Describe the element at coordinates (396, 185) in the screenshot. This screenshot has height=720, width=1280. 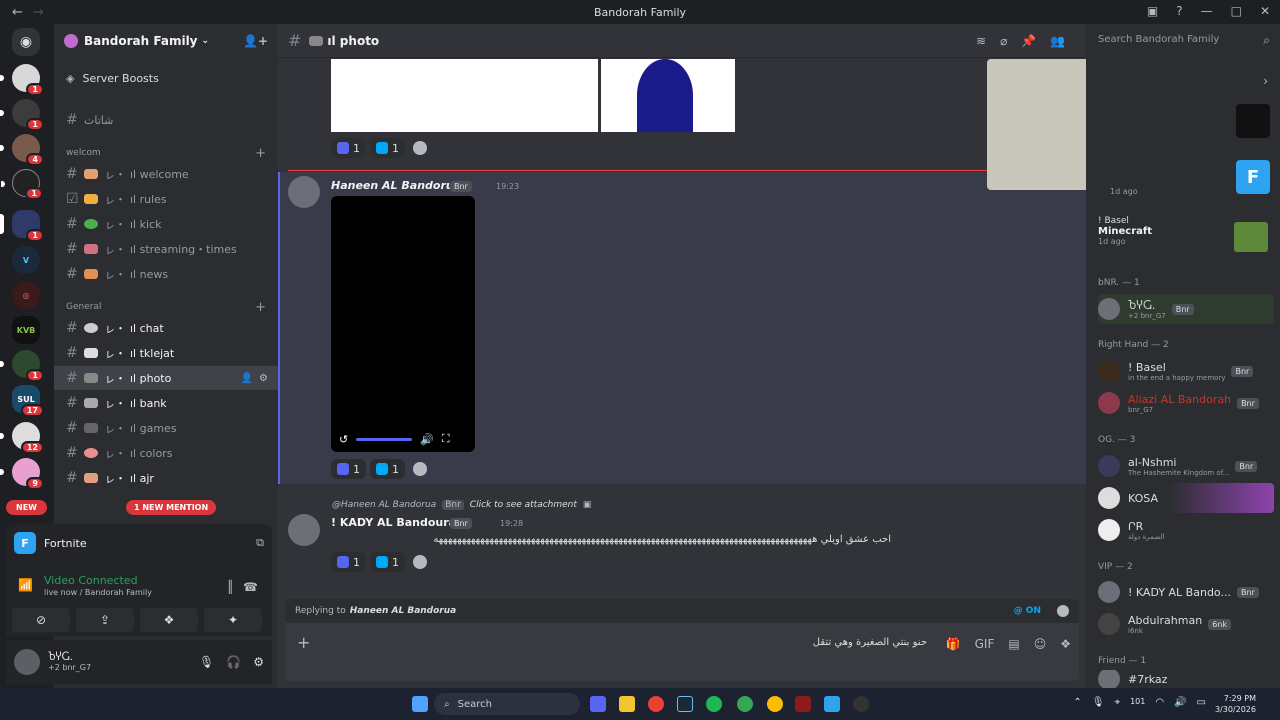
I see `message-author: Haneen AL Bandorua` at that location.